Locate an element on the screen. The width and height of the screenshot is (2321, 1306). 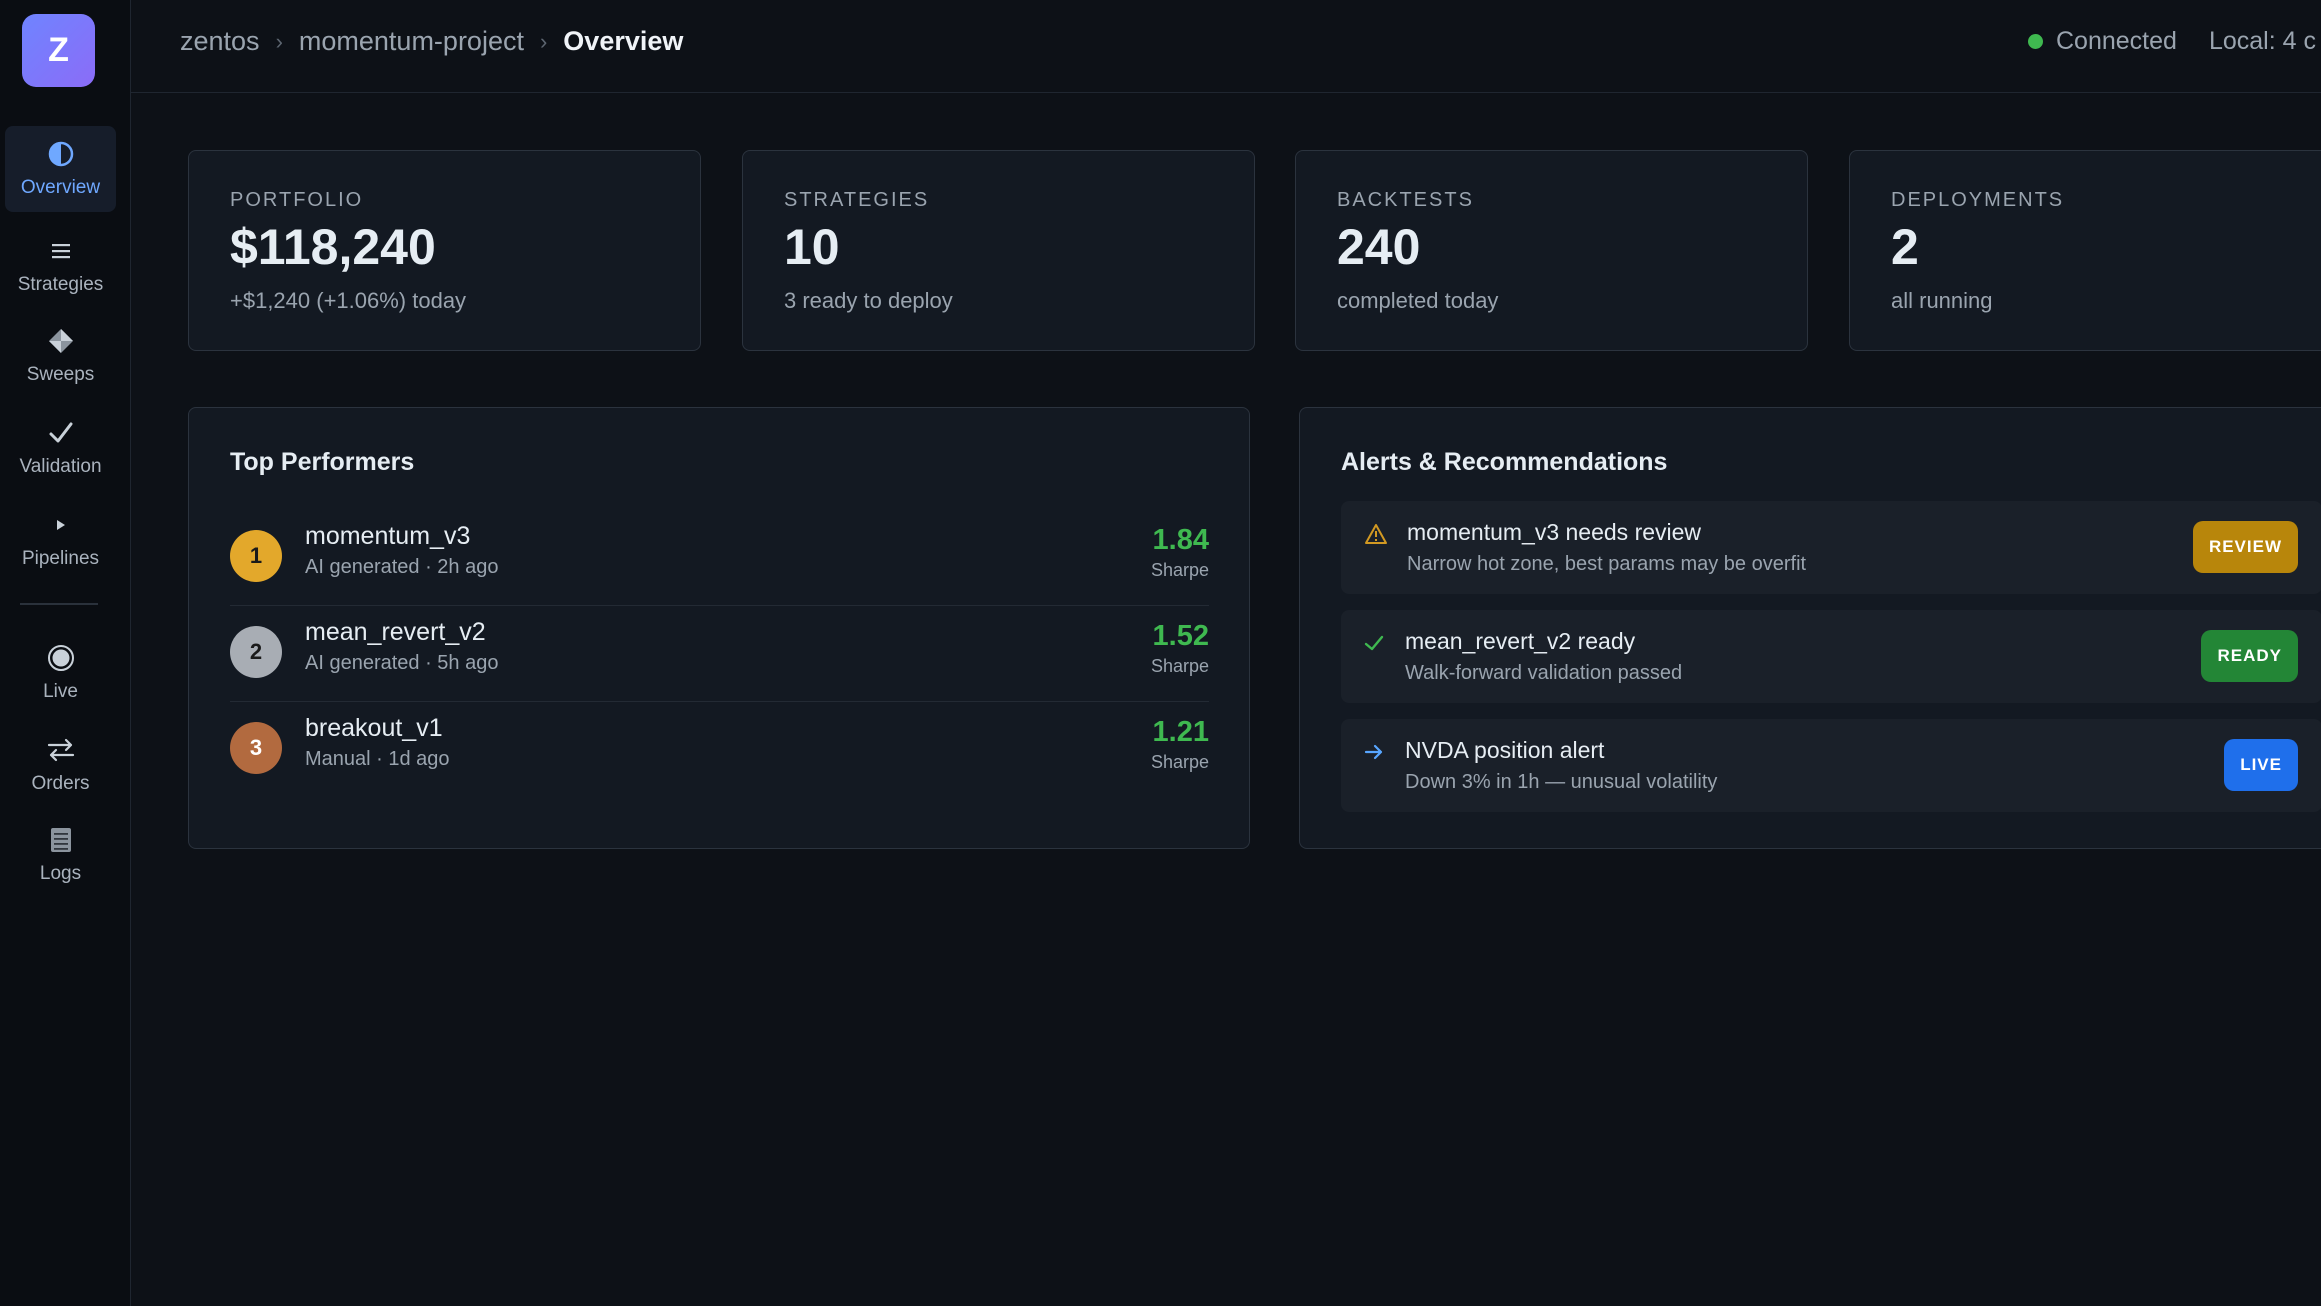
stat-label: DEPLOYMENTS is located at coordinates (1978, 200).